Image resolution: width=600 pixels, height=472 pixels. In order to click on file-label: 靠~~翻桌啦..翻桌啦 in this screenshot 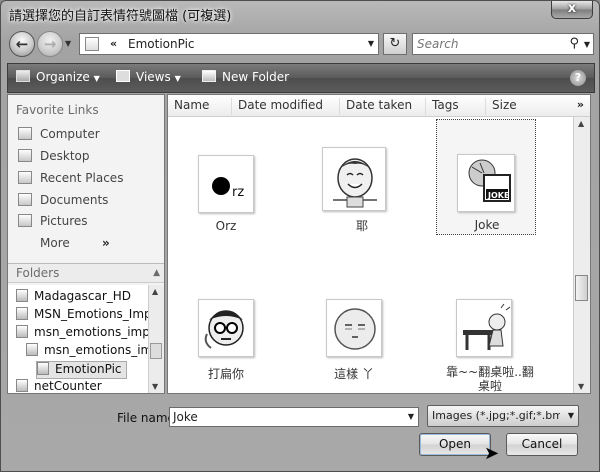, I will do `click(490, 379)`.